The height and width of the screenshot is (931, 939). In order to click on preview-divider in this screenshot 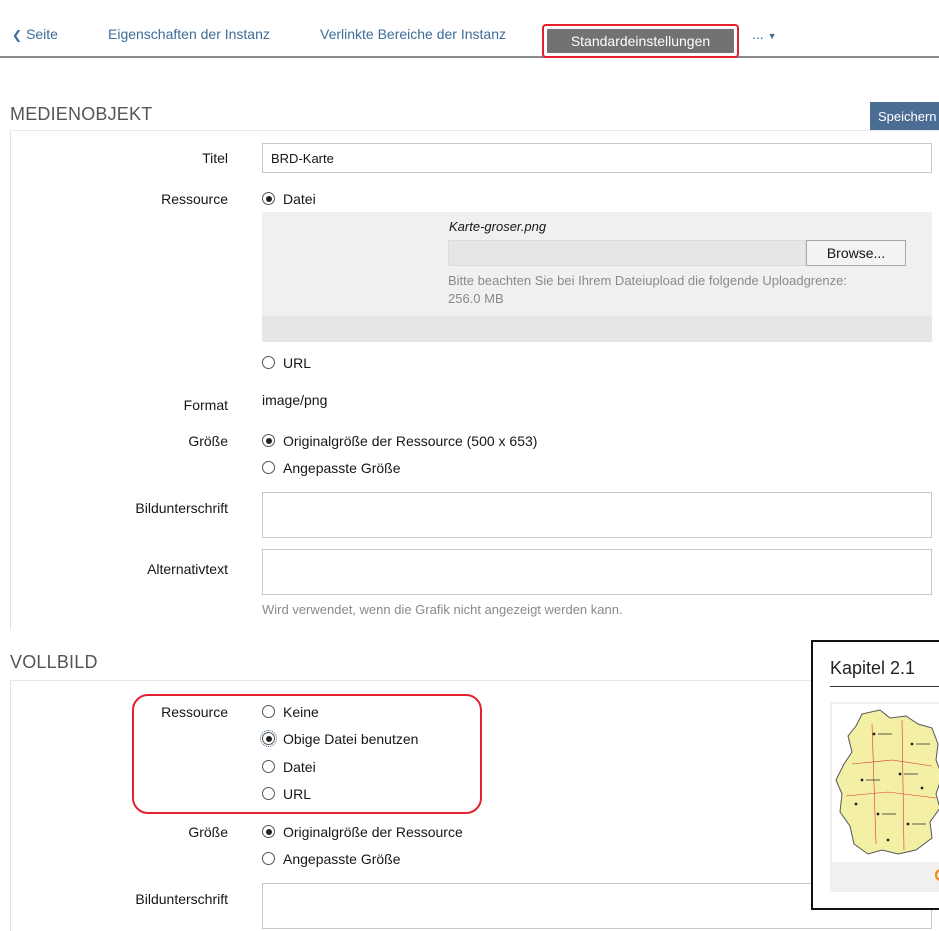, I will do `click(884, 686)`.